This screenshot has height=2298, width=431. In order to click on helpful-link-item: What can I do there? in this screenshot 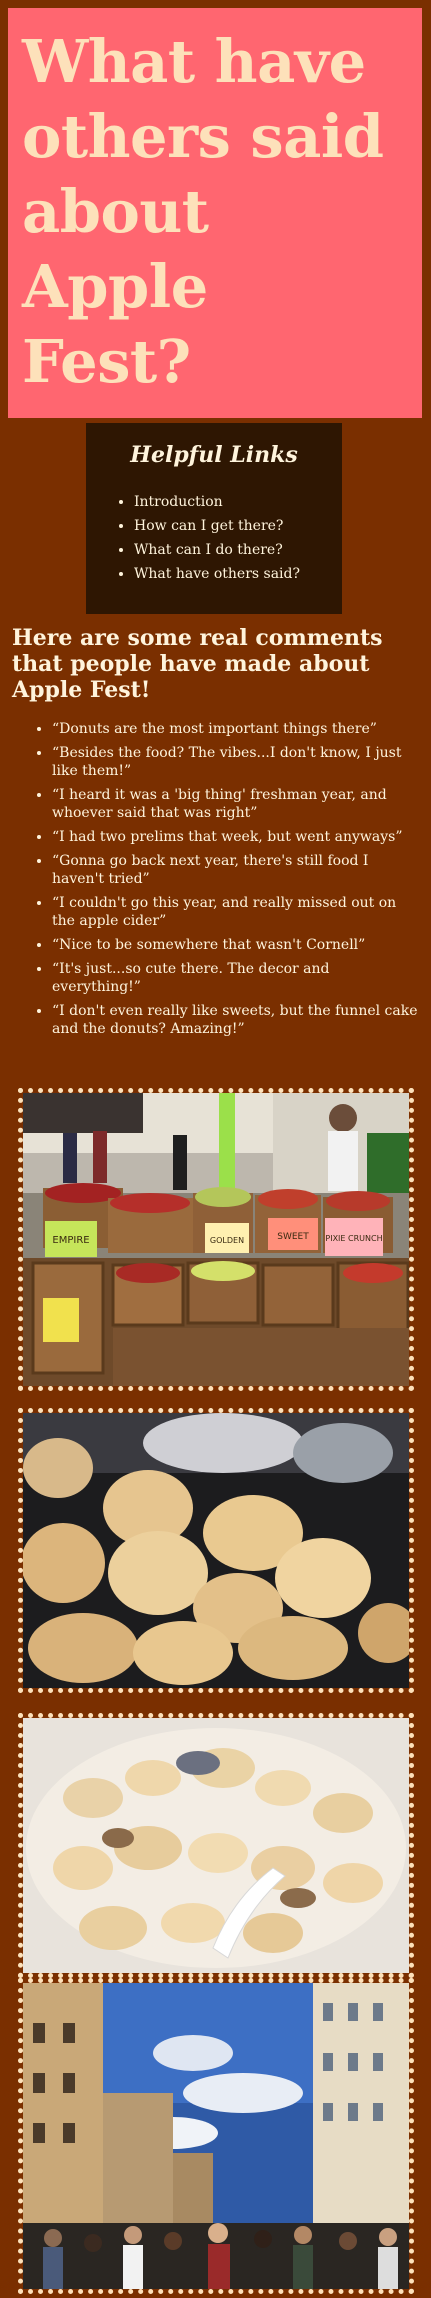, I will do `click(230, 550)`.